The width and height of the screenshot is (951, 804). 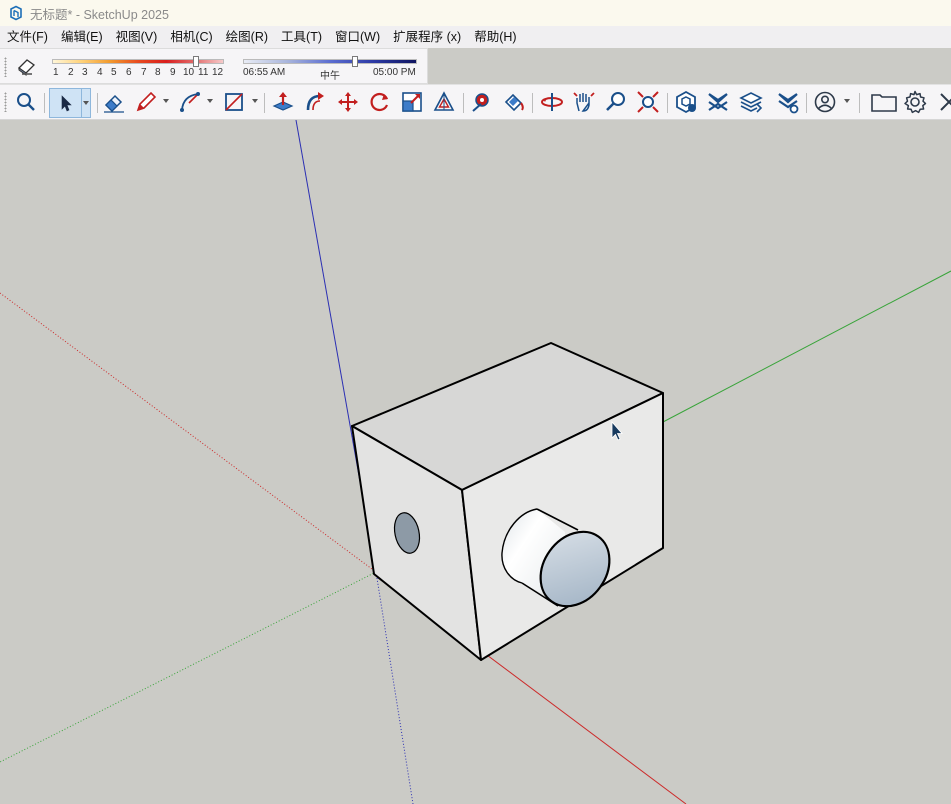 What do you see at coordinates (114, 102) in the screenshot?
I see `eraser-icon` at bounding box center [114, 102].